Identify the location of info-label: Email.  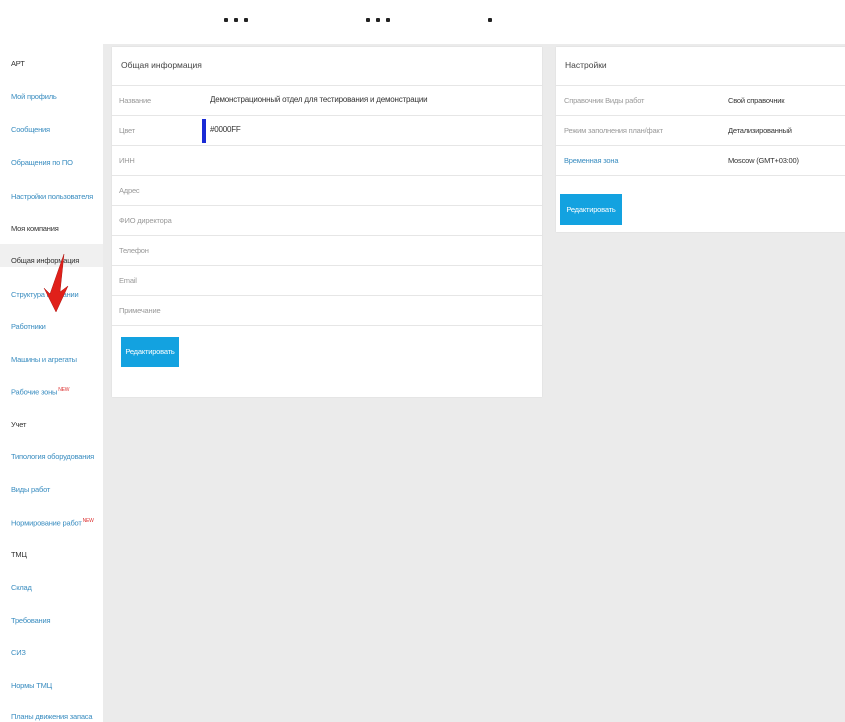
(128, 280).